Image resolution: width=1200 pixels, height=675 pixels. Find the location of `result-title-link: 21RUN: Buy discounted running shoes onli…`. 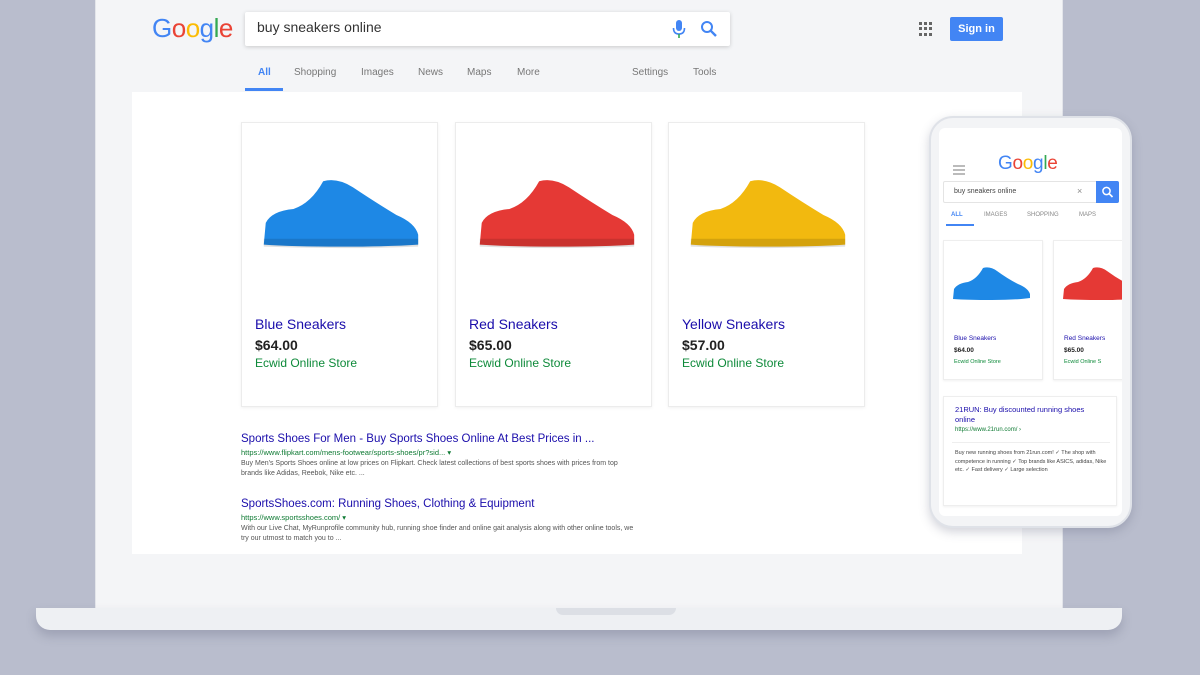

result-title-link: 21RUN: Buy discounted running shoes onli… is located at coordinates (1030, 415).